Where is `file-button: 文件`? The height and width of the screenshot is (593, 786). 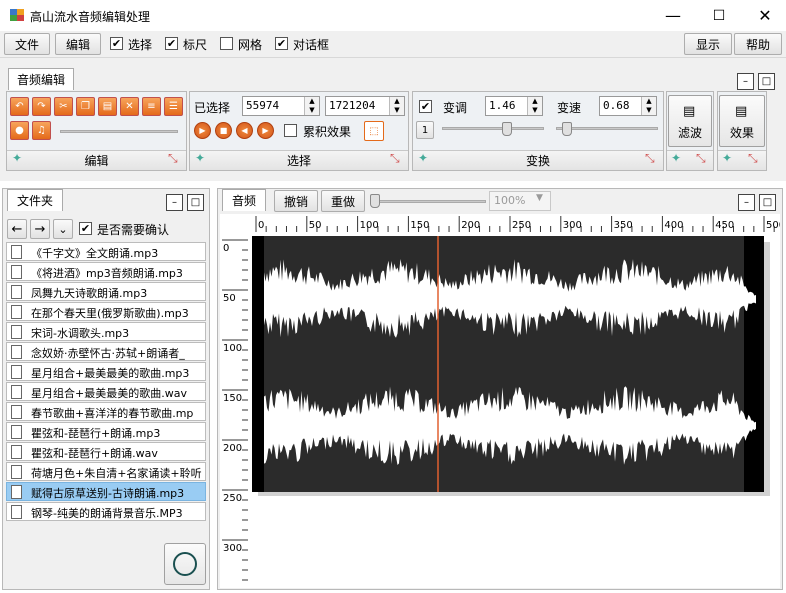
file-button: 文件 is located at coordinates (27, 44).